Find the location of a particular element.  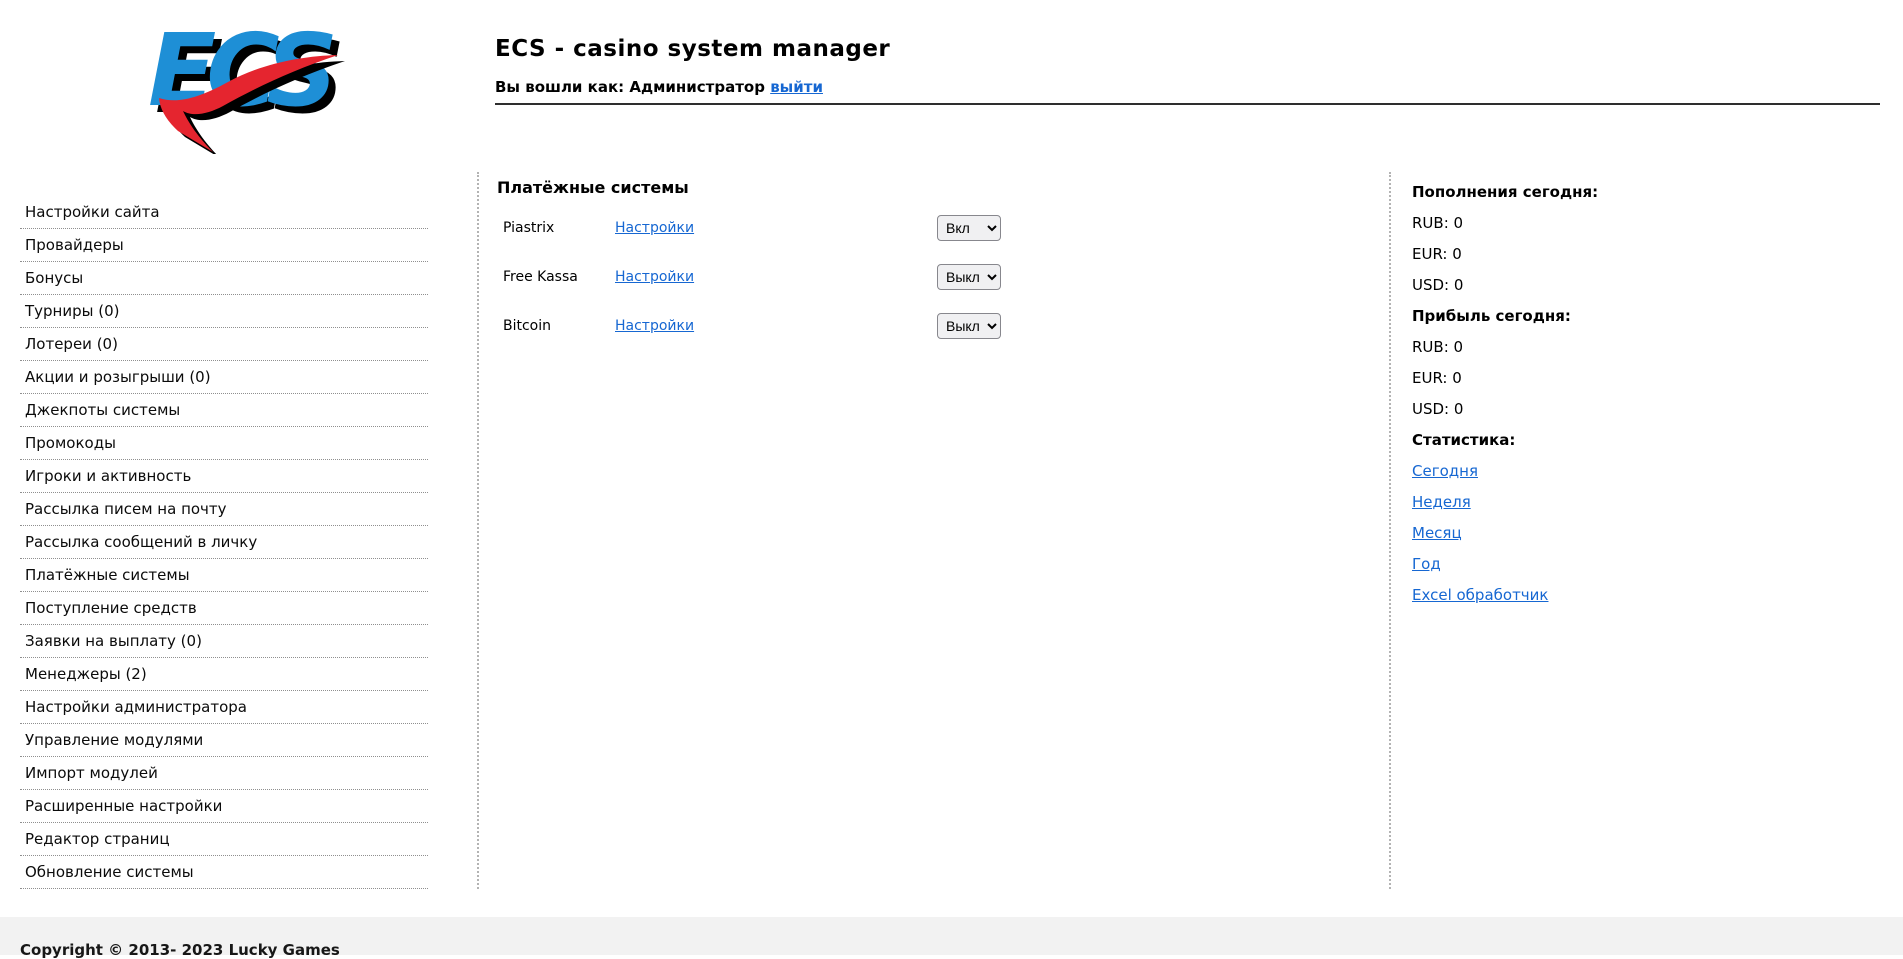

statistics-link: Excel обработчик is located at coordinates (1480, 595).